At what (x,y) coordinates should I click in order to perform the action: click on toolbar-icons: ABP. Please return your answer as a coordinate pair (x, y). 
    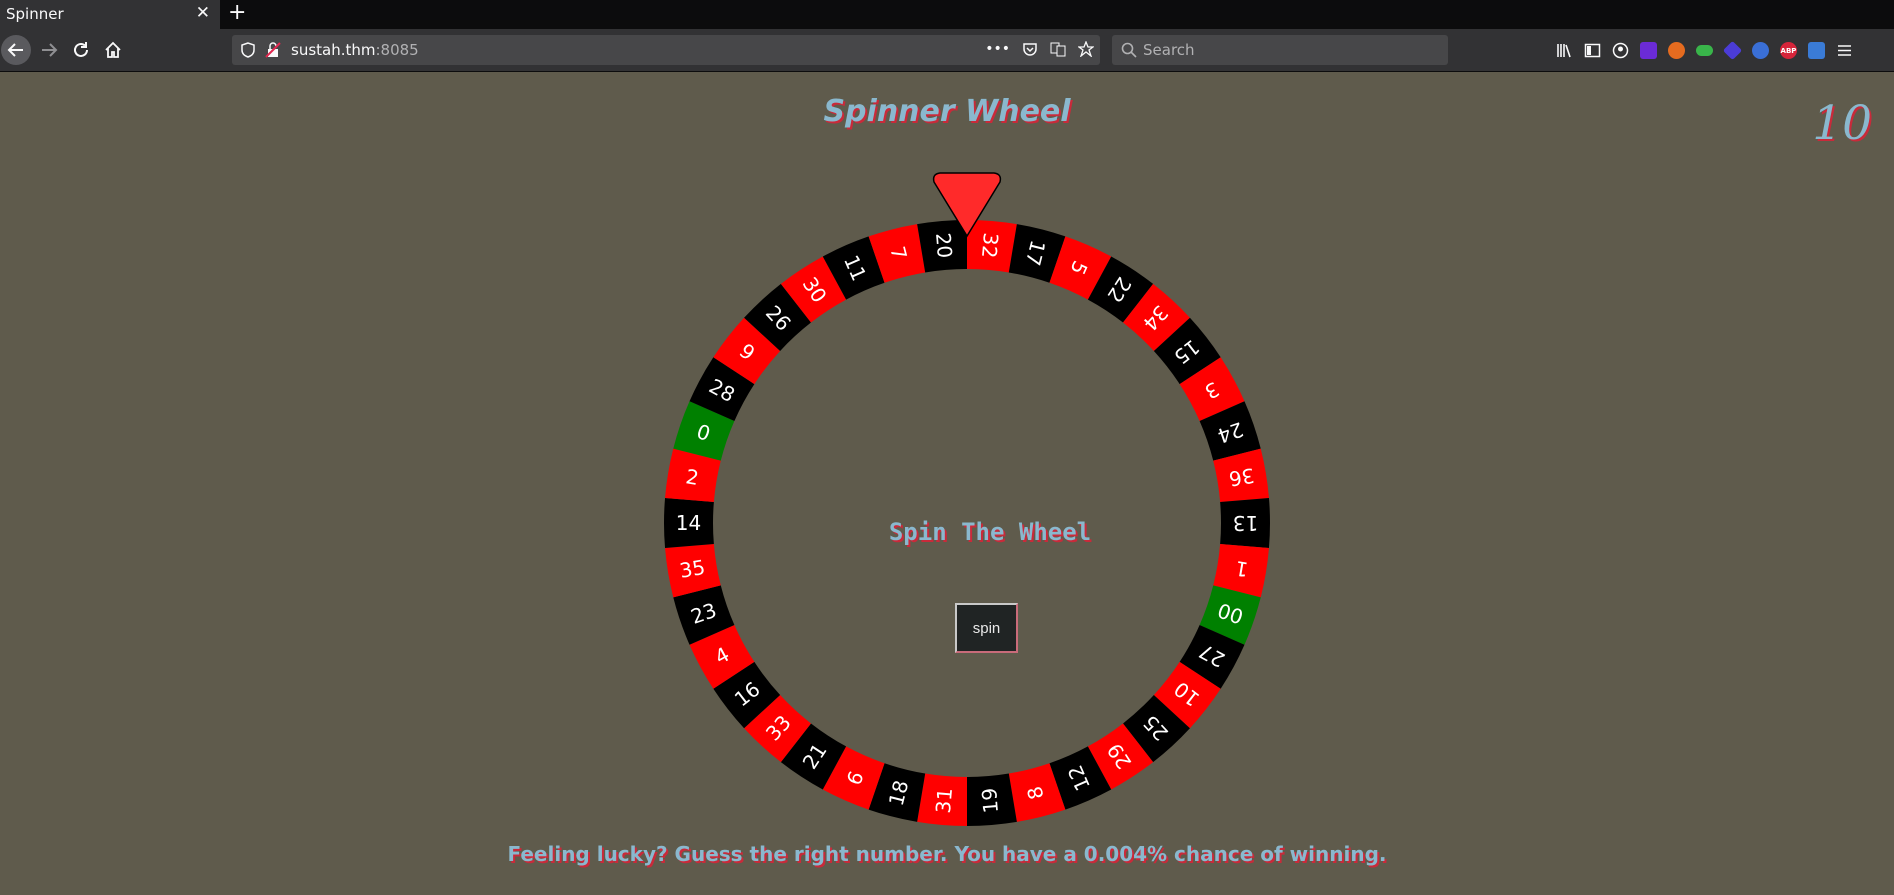
    Looking at the image, I should click on (1704, 50).